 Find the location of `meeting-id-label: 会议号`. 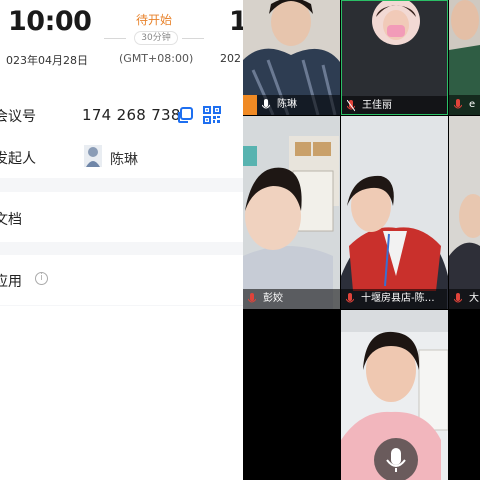

meeting-id-label: 会议号 is located at coordinates (18, 117).